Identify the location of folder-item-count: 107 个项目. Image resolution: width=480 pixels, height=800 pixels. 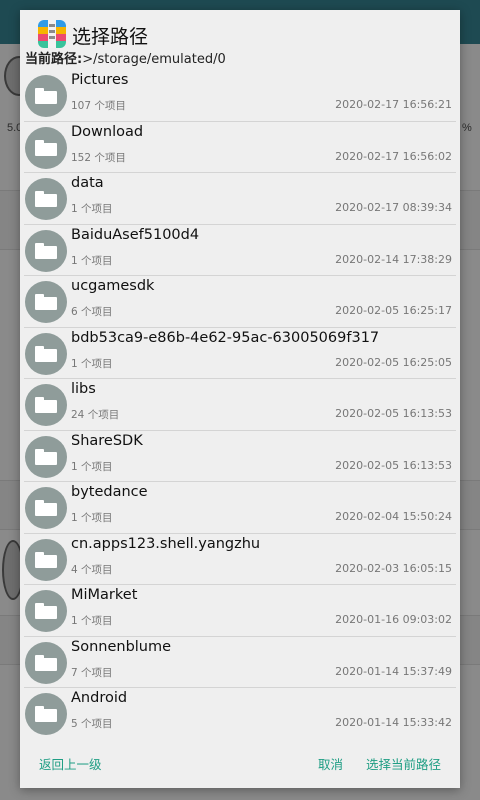
(98, 106).